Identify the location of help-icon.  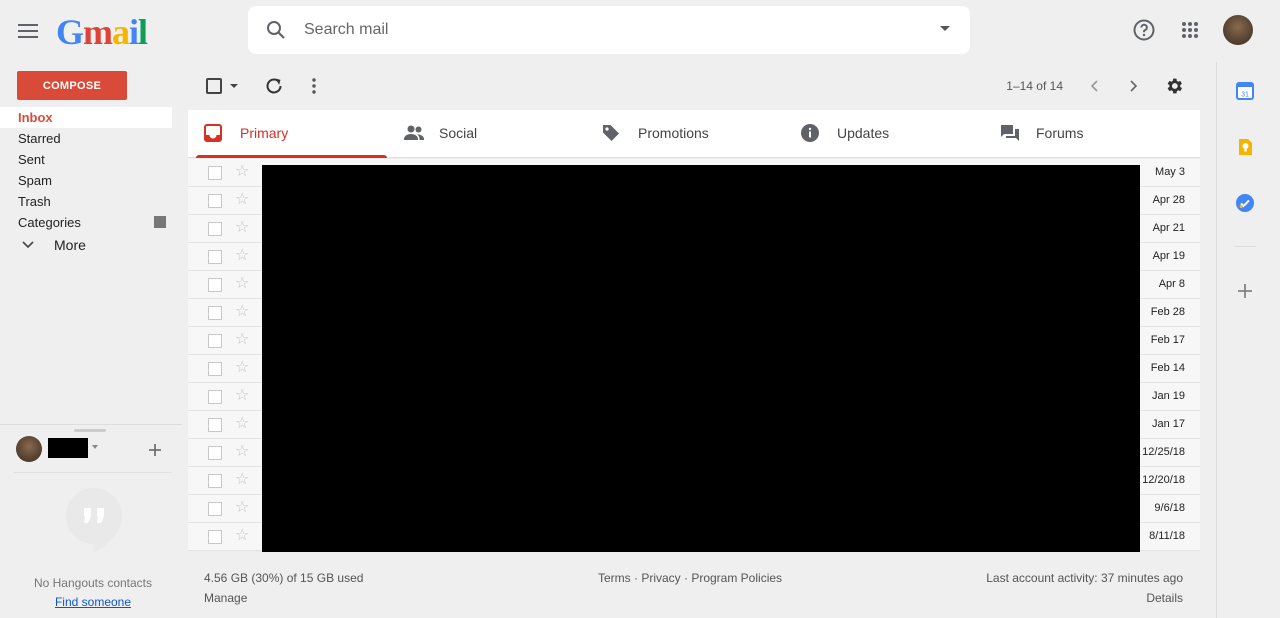
(1144, 30).